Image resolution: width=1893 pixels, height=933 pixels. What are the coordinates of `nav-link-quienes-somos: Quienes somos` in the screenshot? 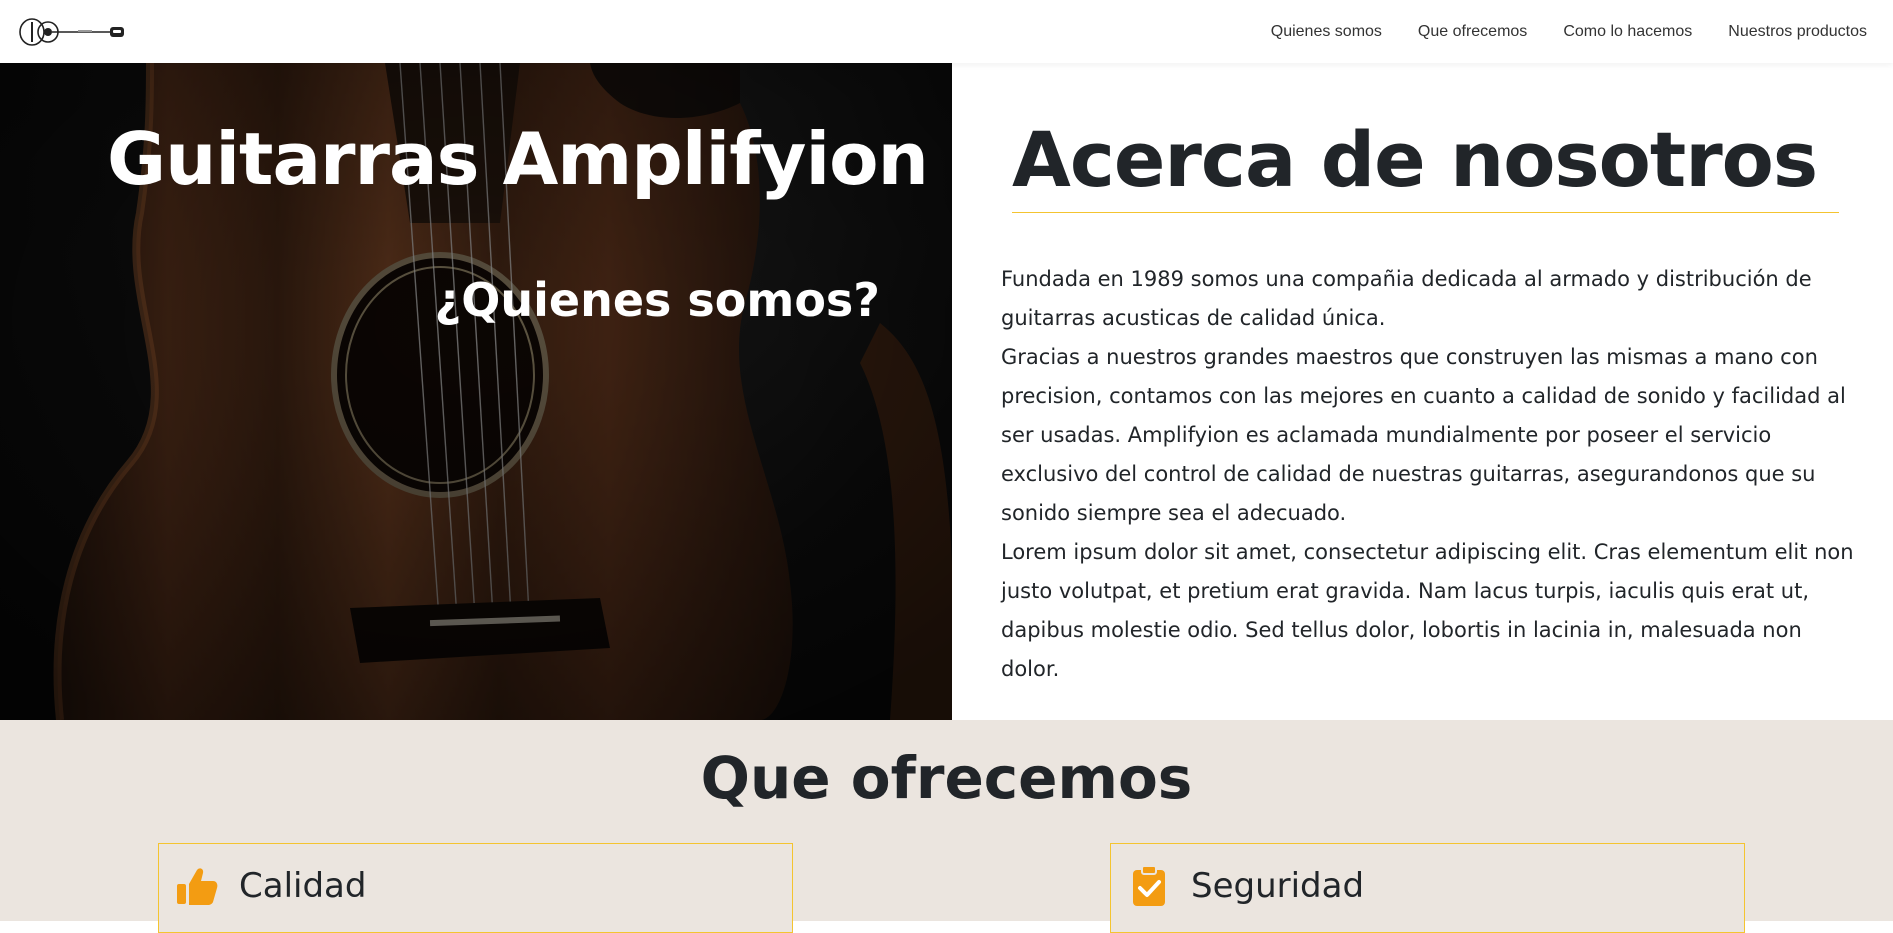 It's located at (1326, 32).